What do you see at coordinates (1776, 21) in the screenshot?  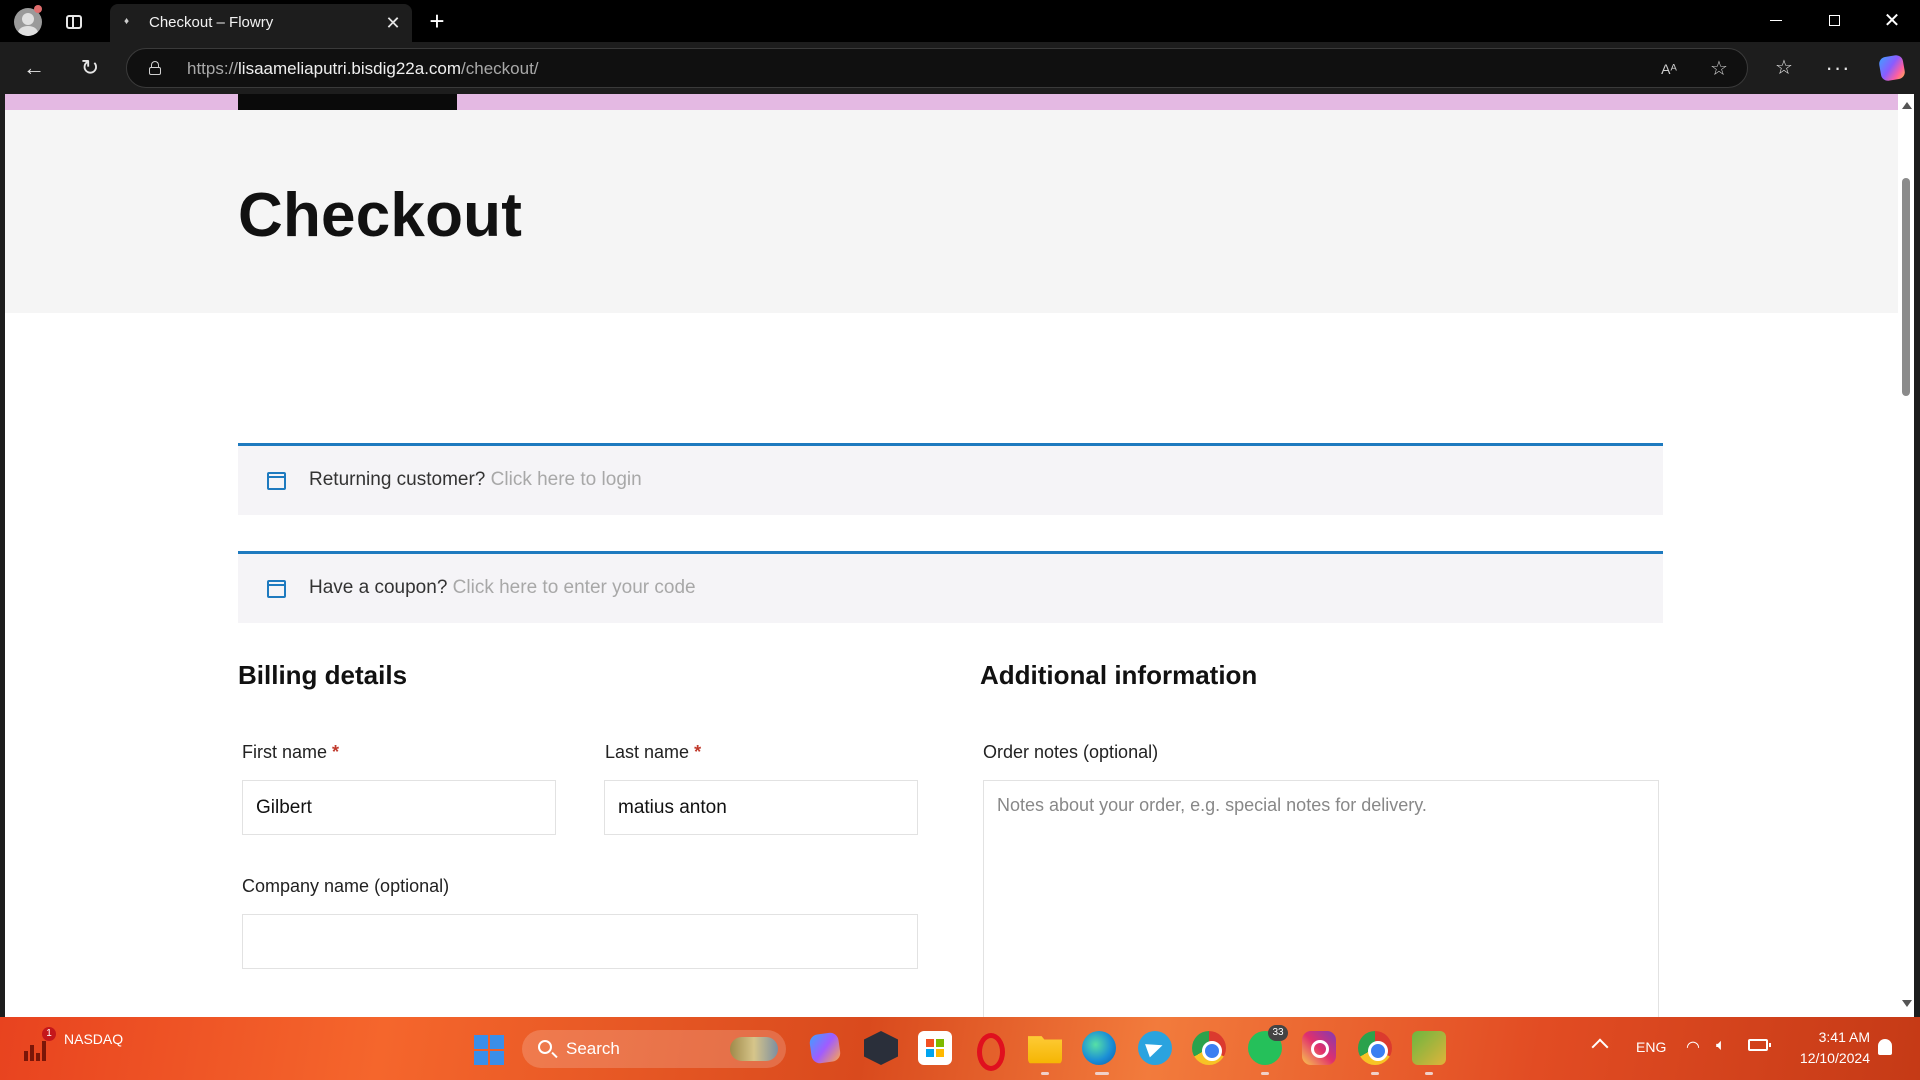 I see `window-minimize-button` at bounding box center [1776, 21].